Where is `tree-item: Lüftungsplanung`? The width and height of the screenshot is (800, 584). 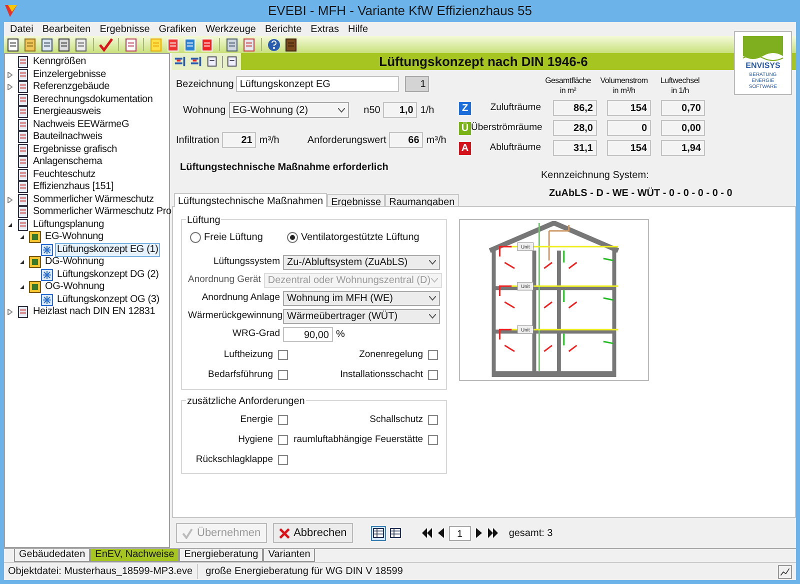
tree-item: Lüftungsplanung is located at coordinates (68, 225).